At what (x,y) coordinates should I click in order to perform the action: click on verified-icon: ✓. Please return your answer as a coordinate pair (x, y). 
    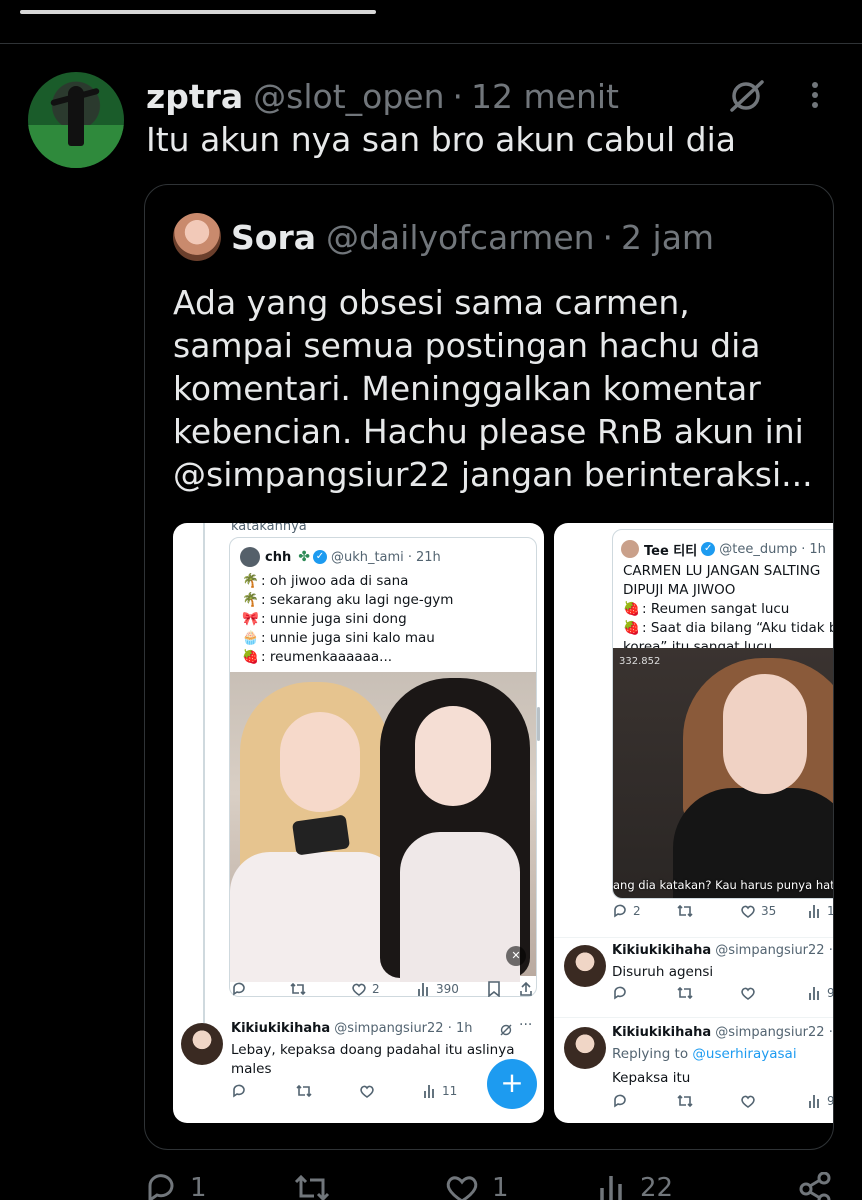
    Looking at the image, I should click on (708, 549).